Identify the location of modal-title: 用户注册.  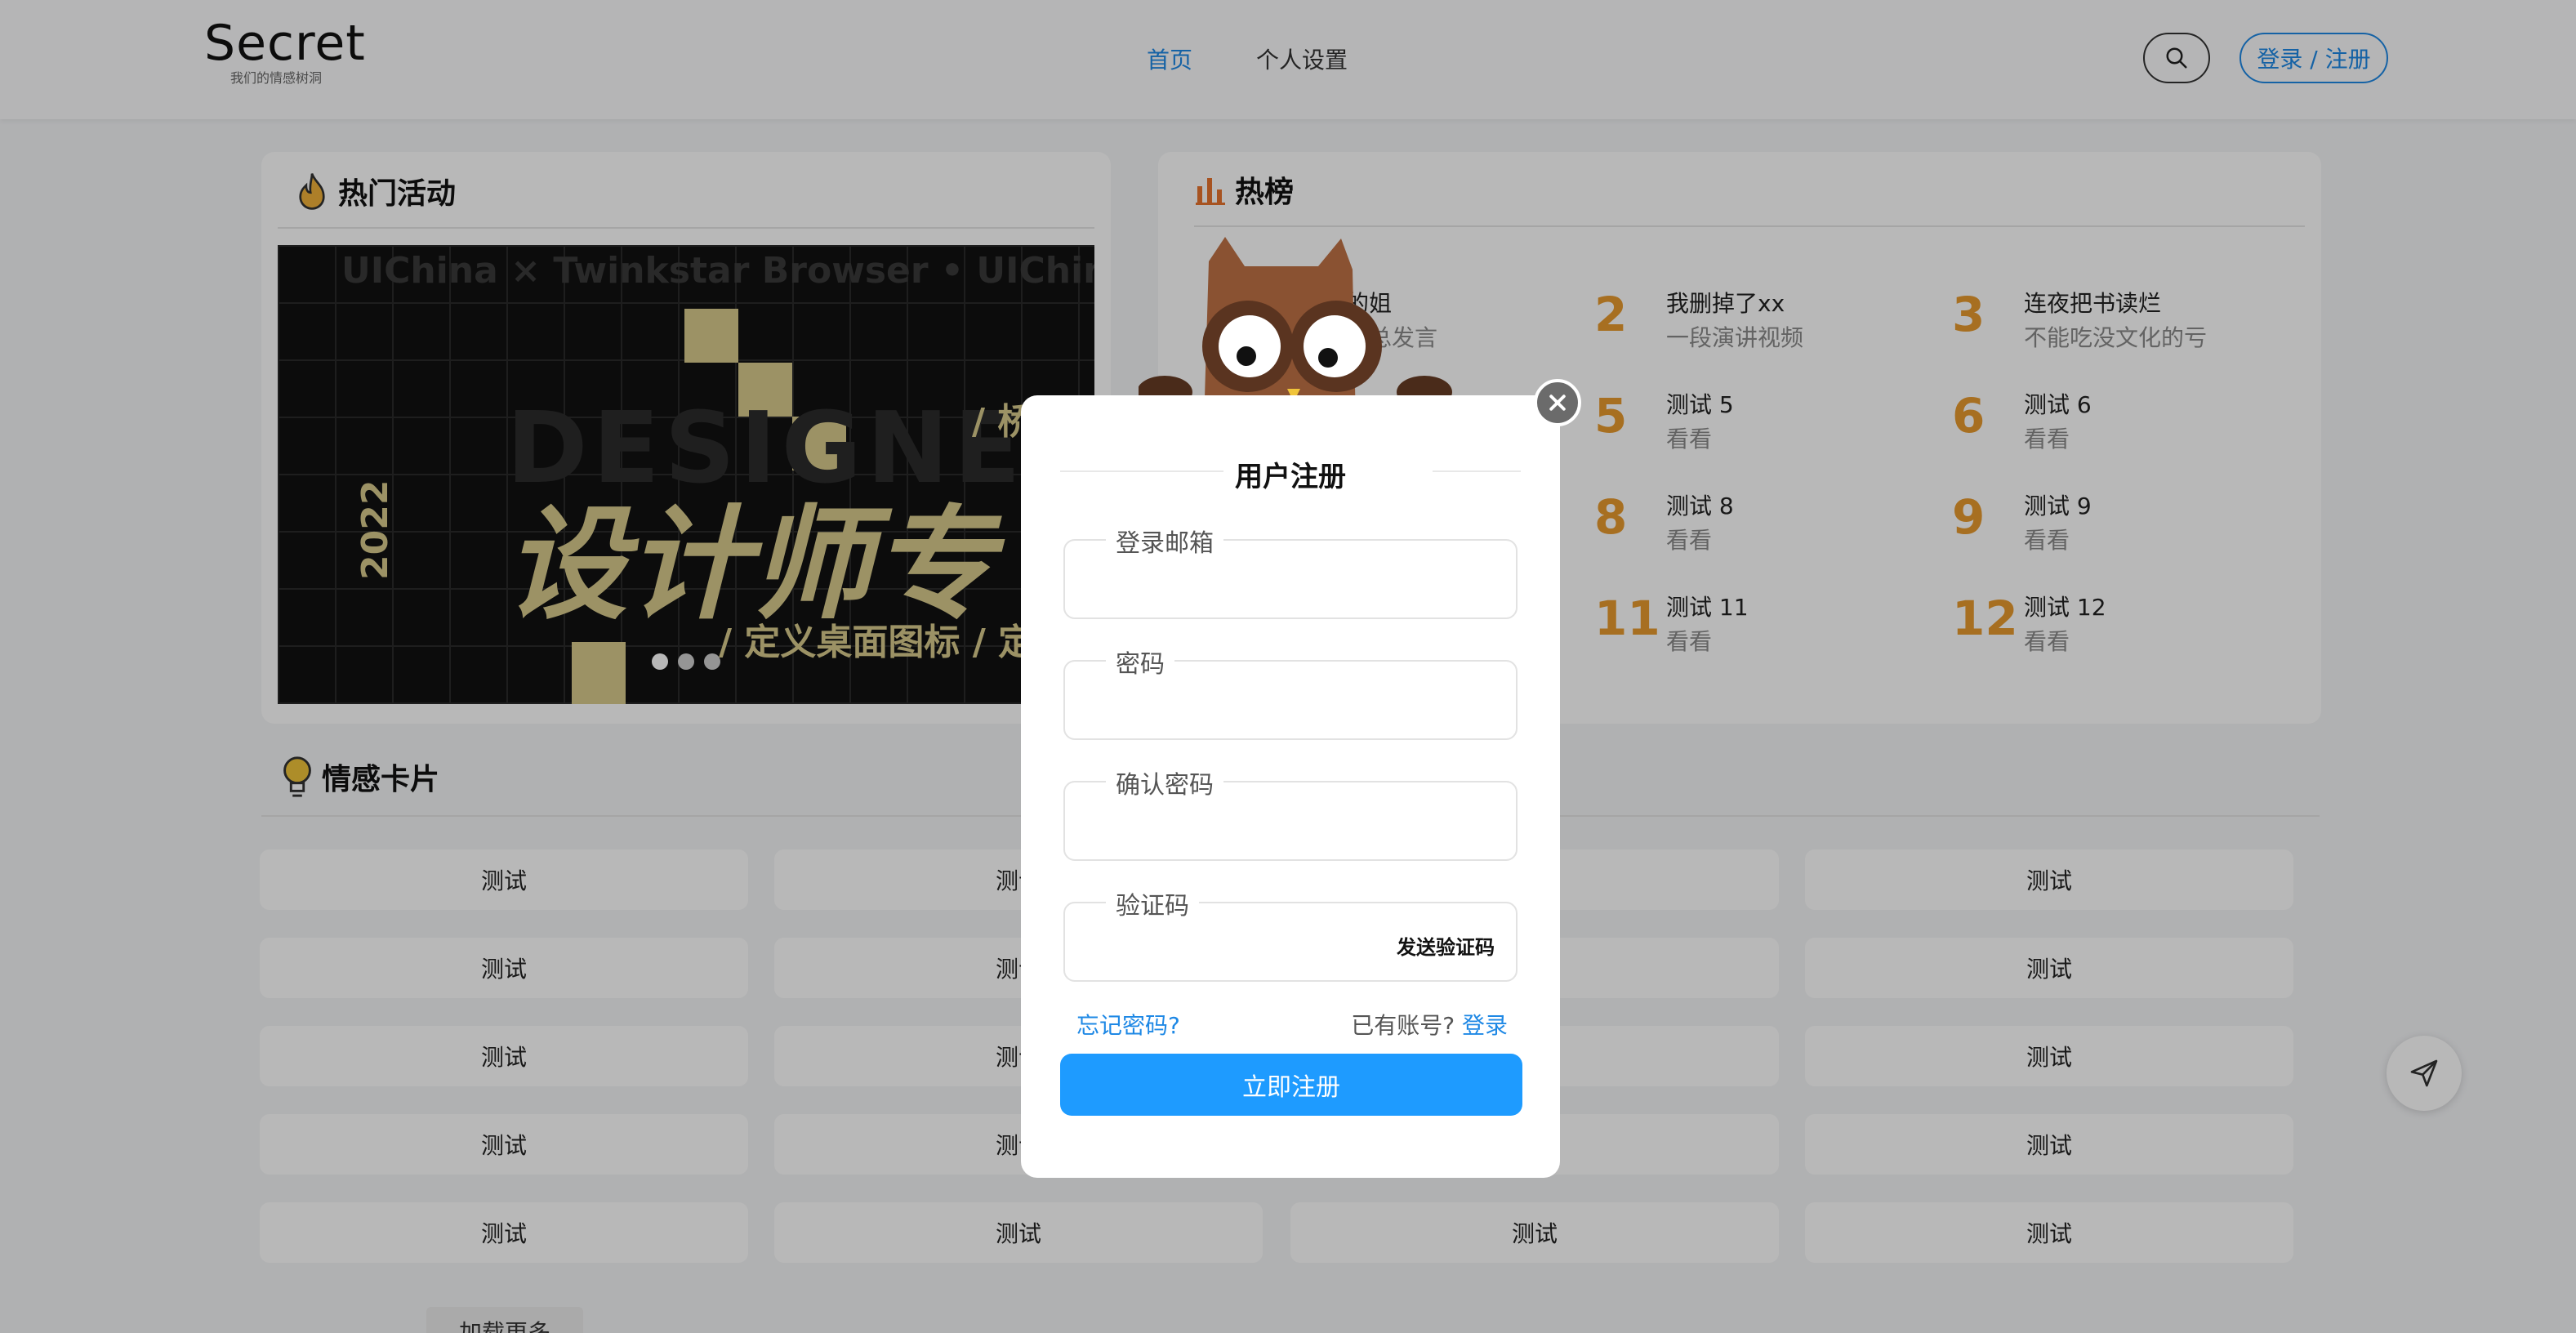
(1290, 477).